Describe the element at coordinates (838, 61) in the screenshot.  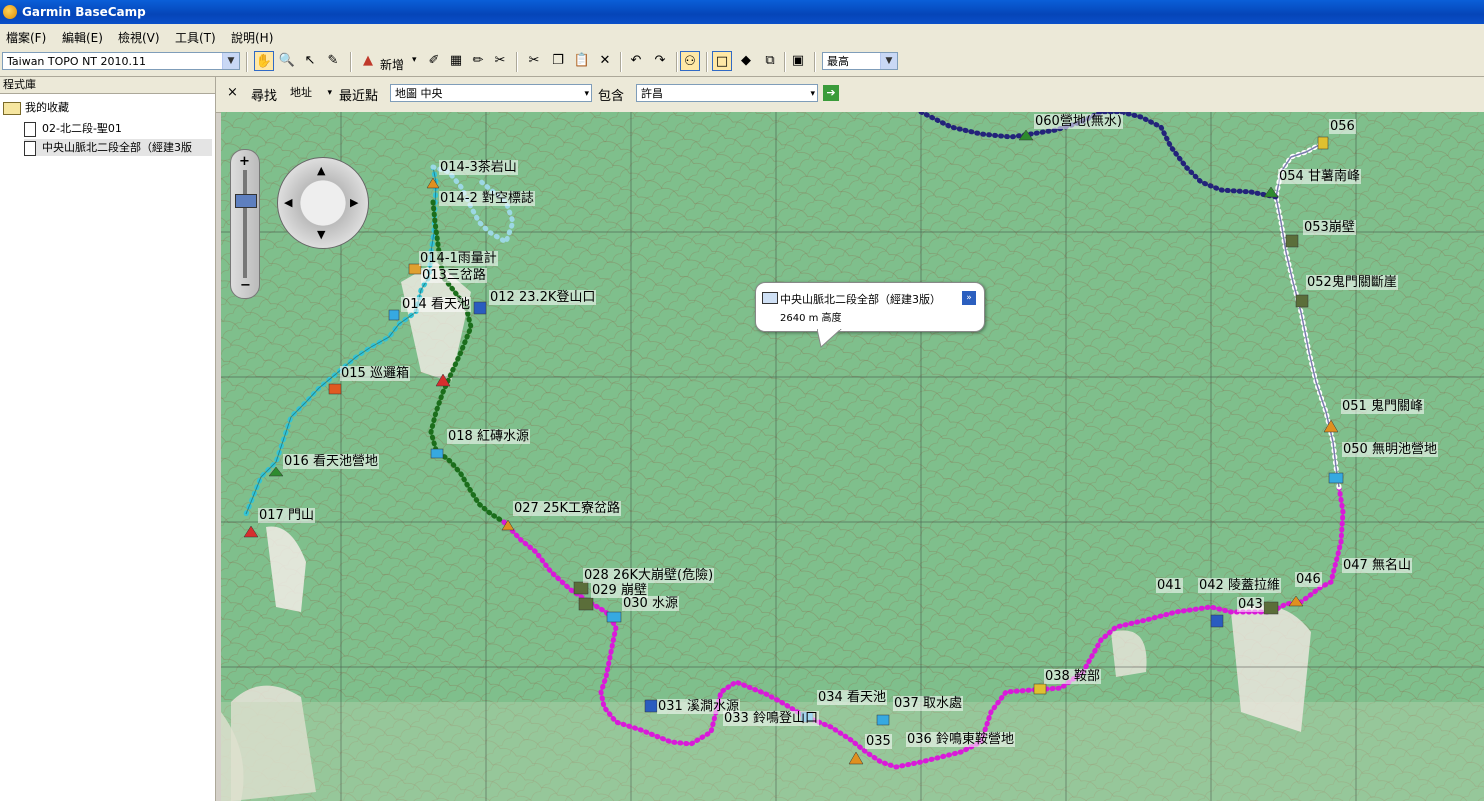
I see `detail-level-value: 最高` at that location.